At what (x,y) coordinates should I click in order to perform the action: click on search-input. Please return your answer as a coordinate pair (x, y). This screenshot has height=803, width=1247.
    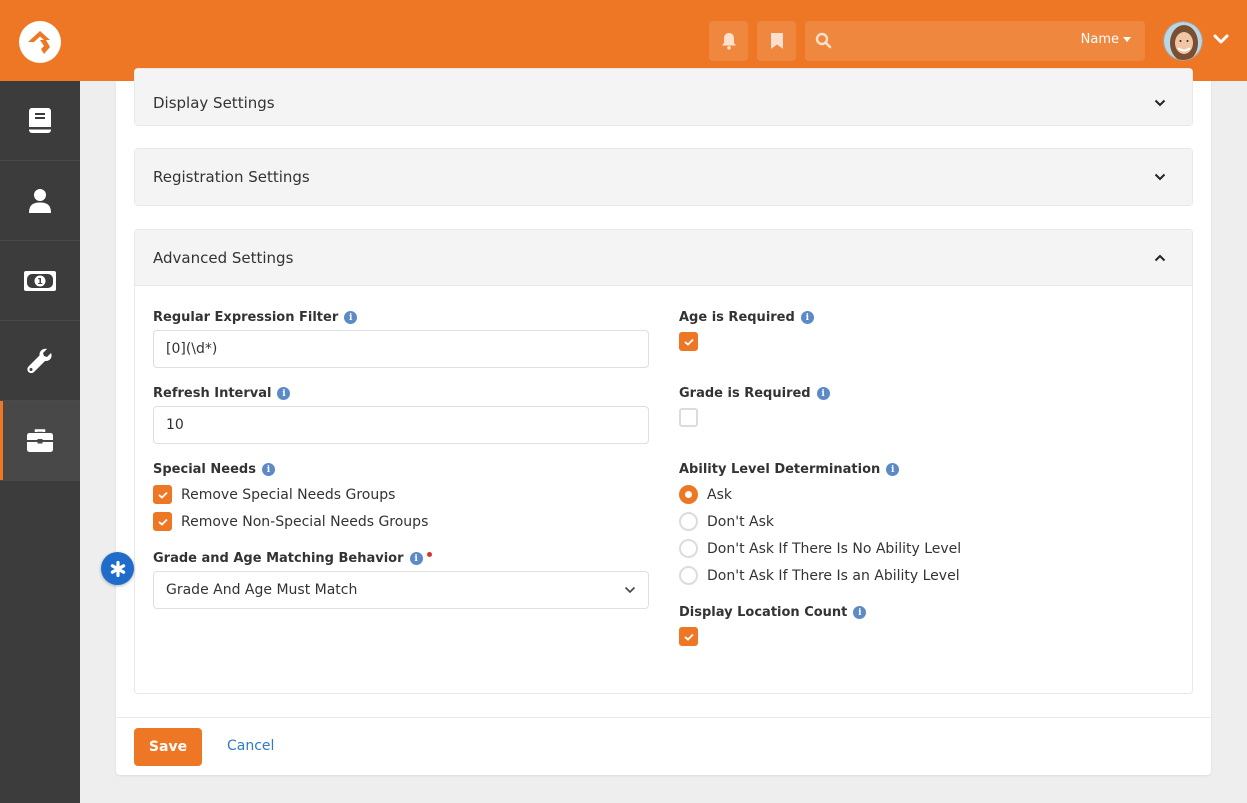
    Looking at the image, I should click on (951, 41).